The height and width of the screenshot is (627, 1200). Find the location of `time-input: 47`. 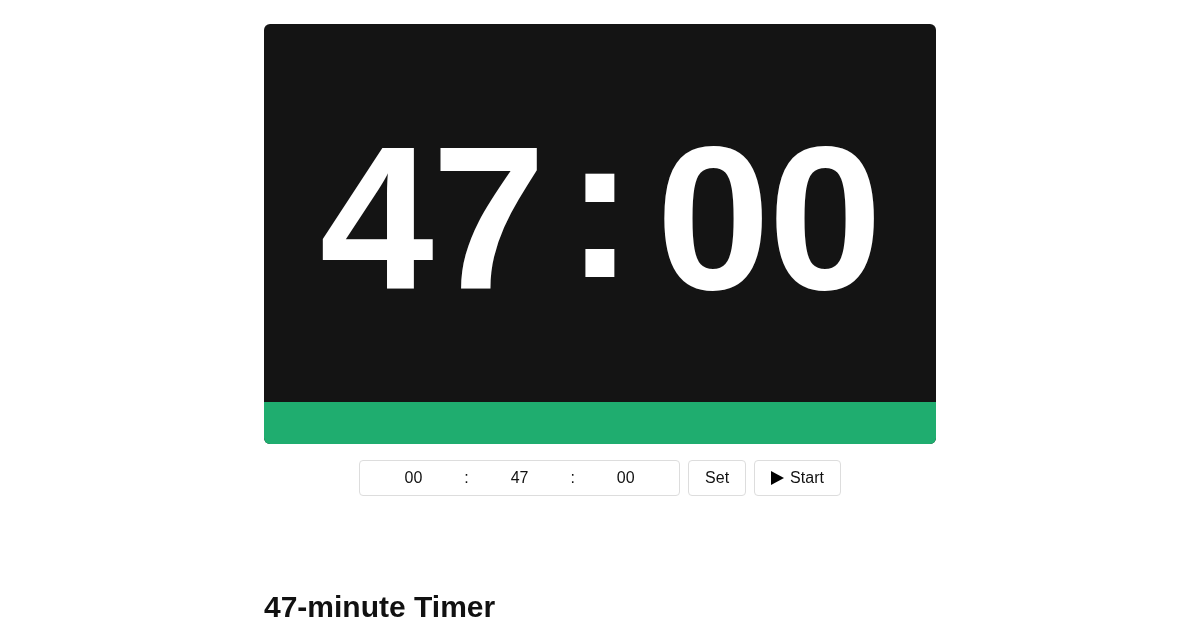

time-input: 47 is located at coordinates (519, 478).